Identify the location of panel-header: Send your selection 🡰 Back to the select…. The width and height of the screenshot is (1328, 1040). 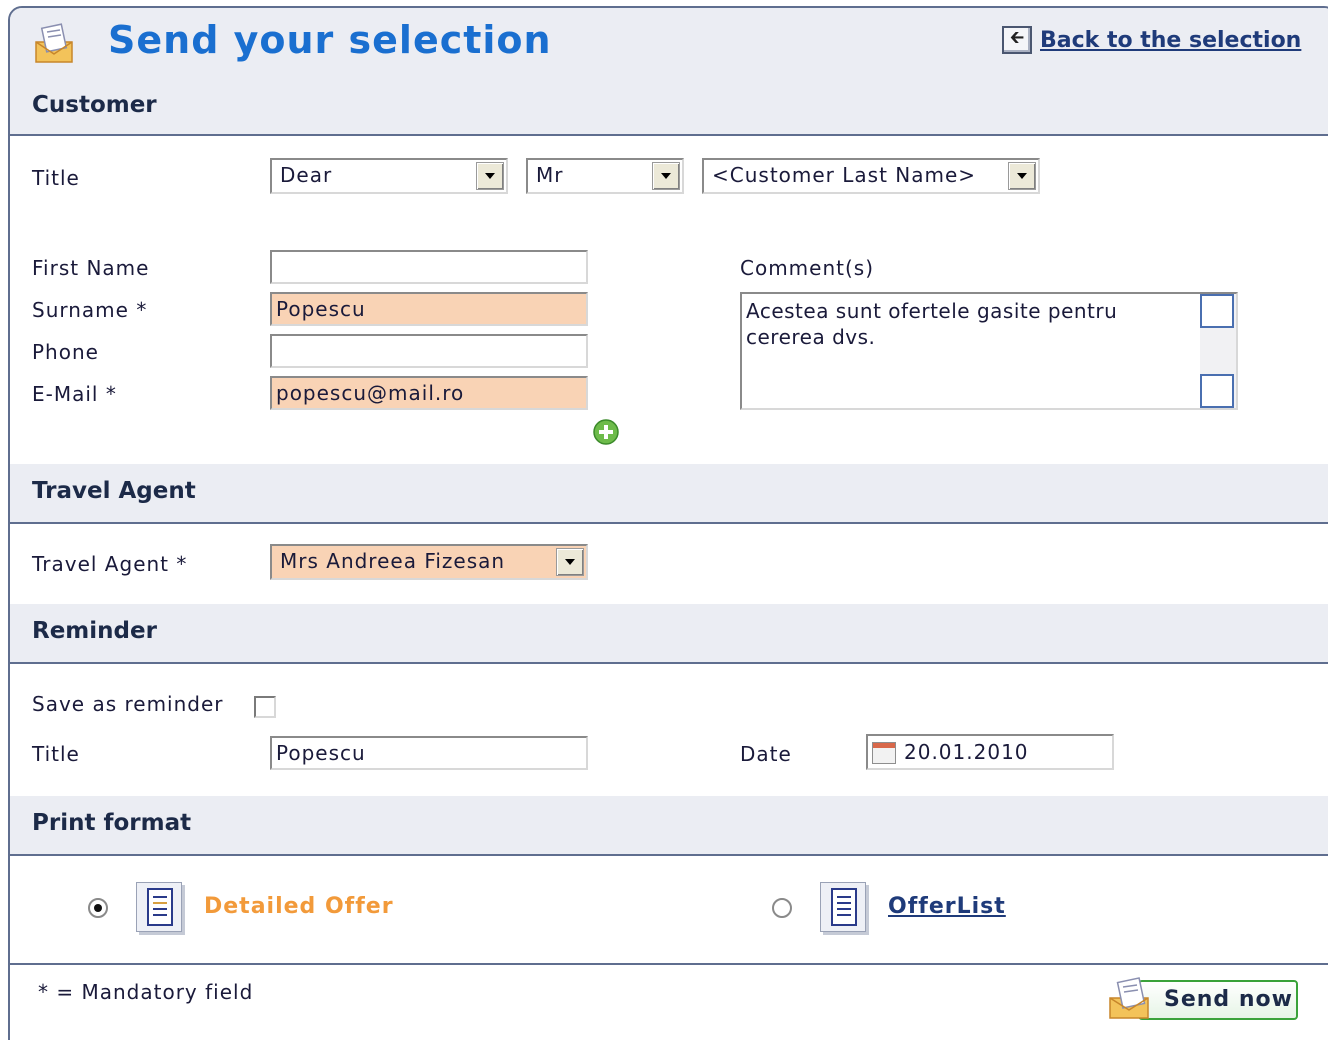
(669, 46).